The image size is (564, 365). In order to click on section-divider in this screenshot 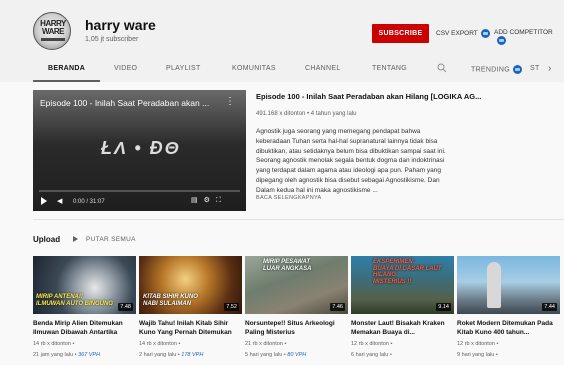, I will do `click(298, 219)`.